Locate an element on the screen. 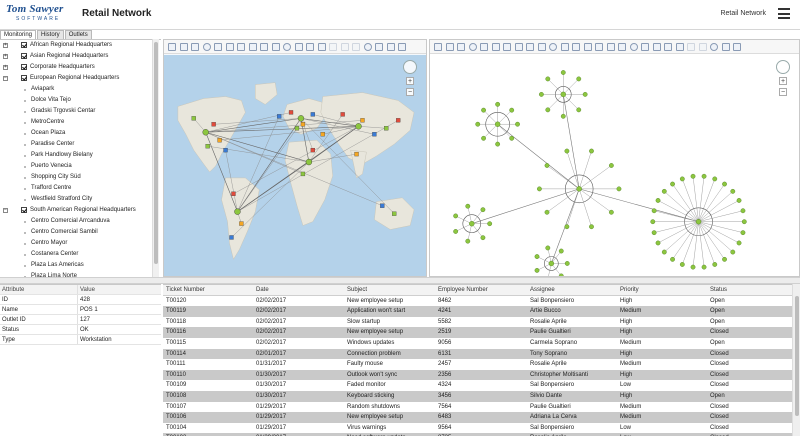 This screenshot has width=800, height=436. panel-splitter is located at coordinates (400, 280).